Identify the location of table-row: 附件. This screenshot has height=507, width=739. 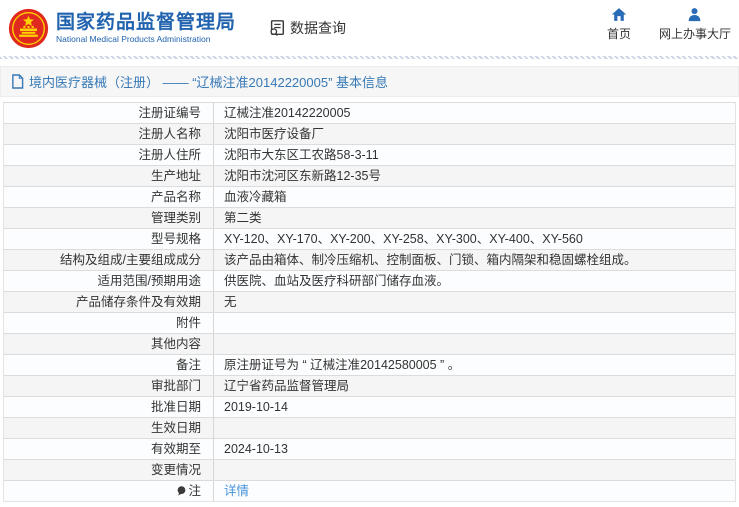
(369, 322).